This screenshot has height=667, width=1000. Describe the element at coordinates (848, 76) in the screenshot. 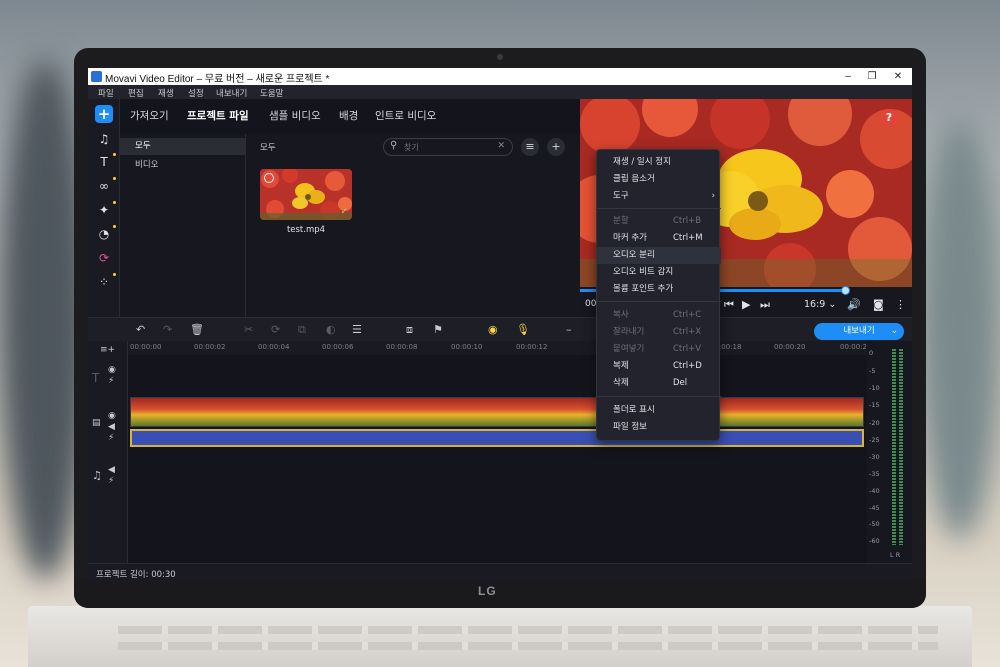

I see `minimize-button: –` at that location.